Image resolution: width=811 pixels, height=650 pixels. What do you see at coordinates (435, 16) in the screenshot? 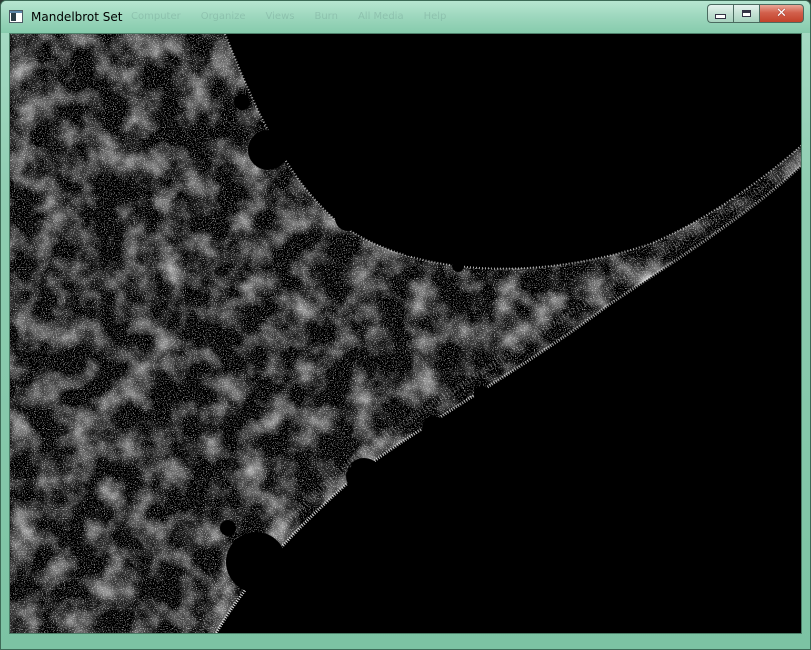
I see `ghost-menu-item: Help` at bounding box center [435, 16].